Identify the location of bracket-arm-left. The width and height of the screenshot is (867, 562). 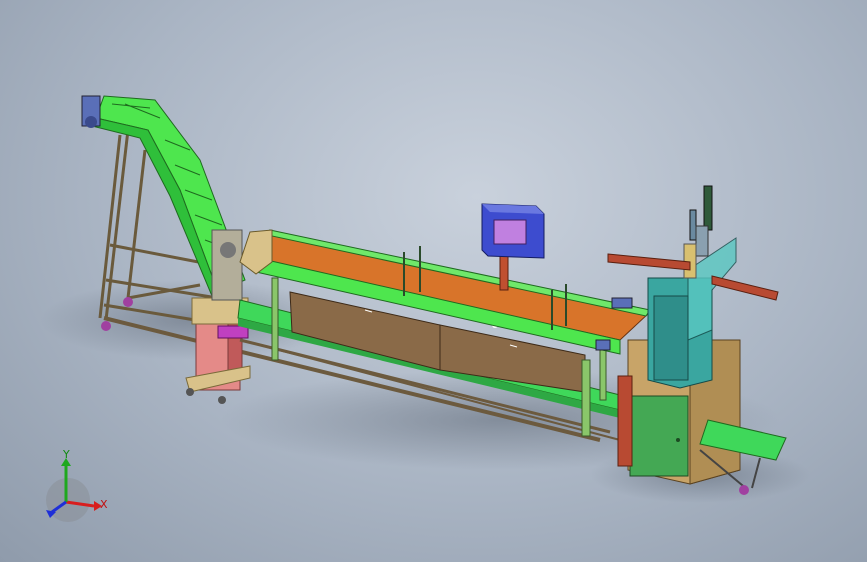
(649, 262).